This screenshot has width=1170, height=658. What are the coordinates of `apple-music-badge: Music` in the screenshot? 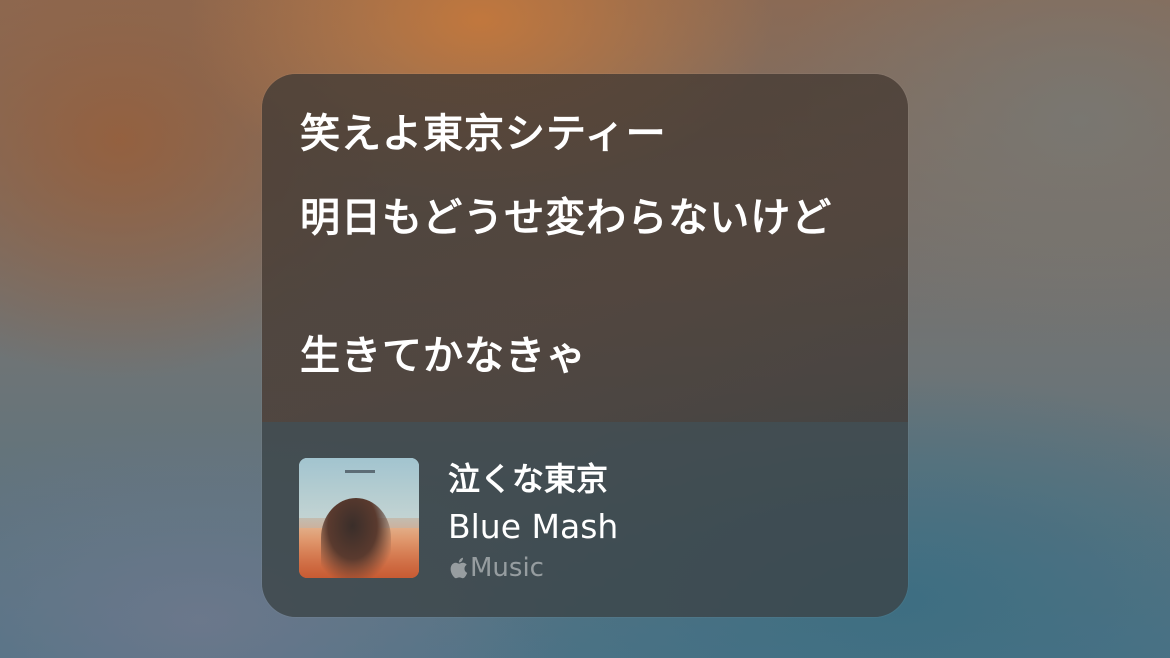 It's located at (496, 568).